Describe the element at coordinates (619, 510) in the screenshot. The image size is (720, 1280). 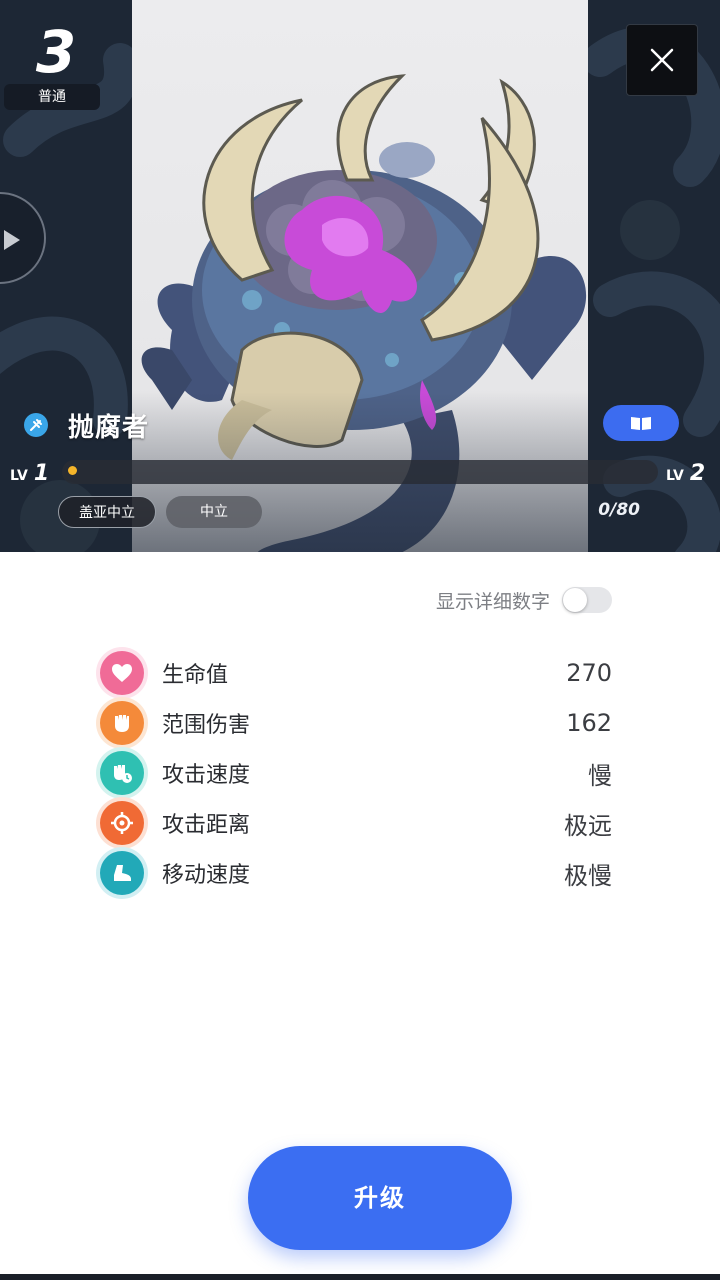
I see `experience-counter: 0/80` at that location.